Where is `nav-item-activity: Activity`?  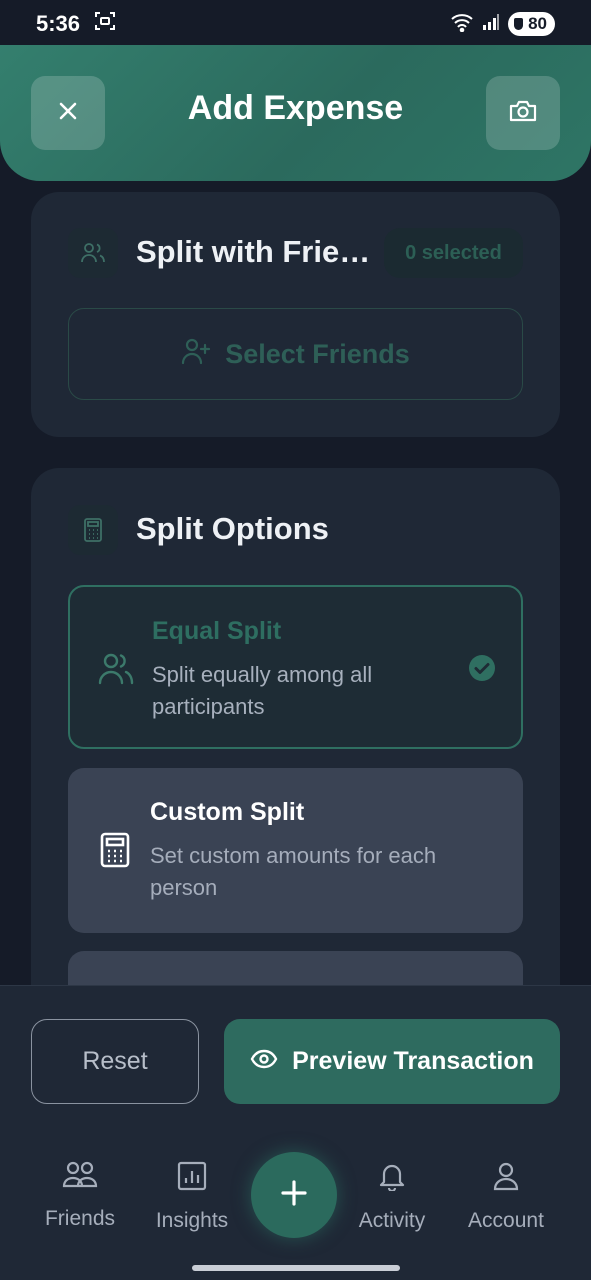
nav-item-activity: Activity is located at coordinates (392, 1197).